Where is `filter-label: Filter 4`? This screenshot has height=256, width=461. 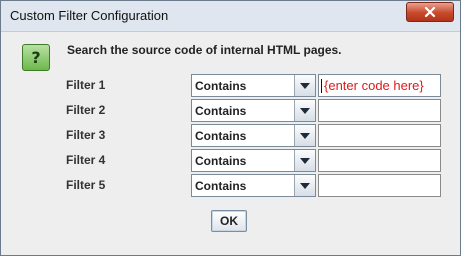 filter-label: Filter 4 is located at coordinates (86, 160).